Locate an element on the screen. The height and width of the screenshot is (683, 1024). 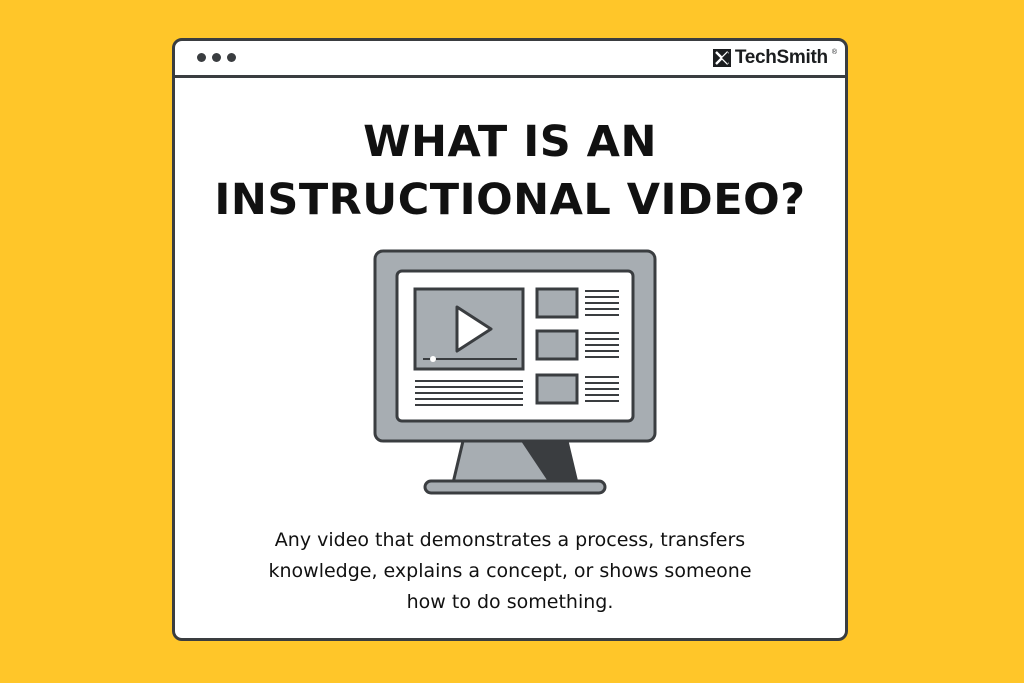
techsmith-logo-icon is located at coordinates (721, 58).